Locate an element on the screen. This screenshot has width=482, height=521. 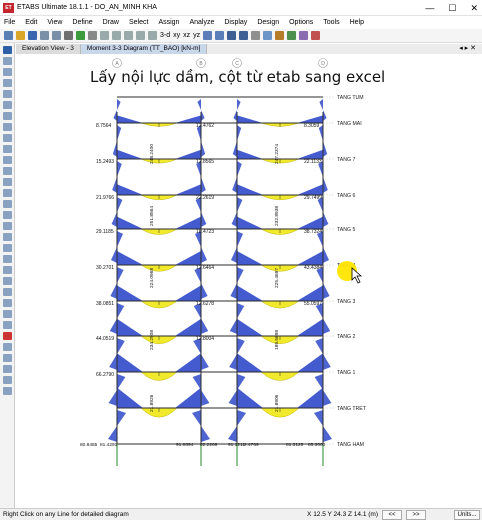
maximize-button: ☐ is located at coordinates (452, 8).